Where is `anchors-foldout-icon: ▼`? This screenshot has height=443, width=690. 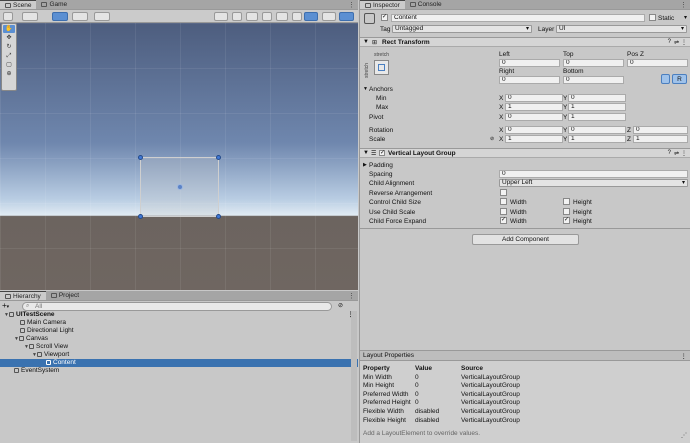
anchors-foldout-icon: ▼ is located at coordinates (365, 89).